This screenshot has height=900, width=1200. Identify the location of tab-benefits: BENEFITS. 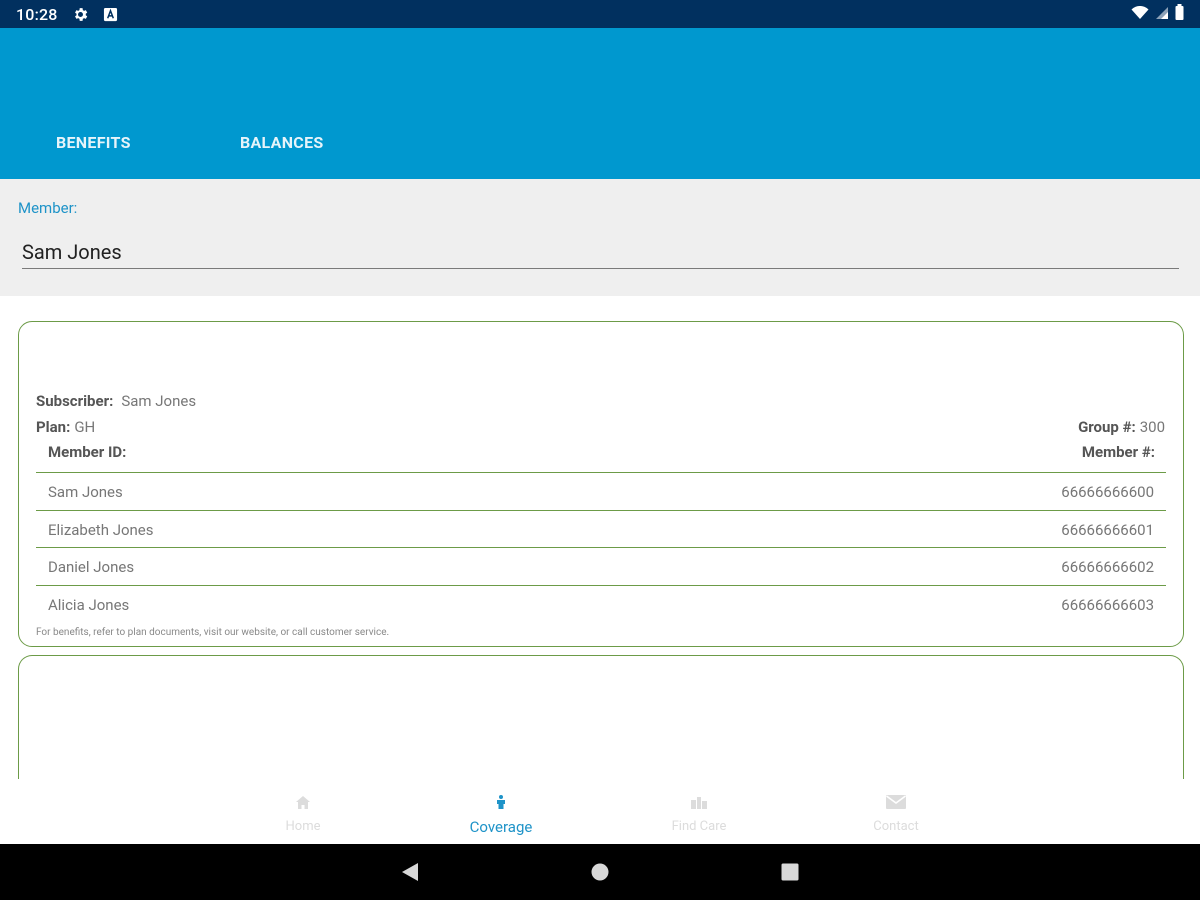
(94, 142).